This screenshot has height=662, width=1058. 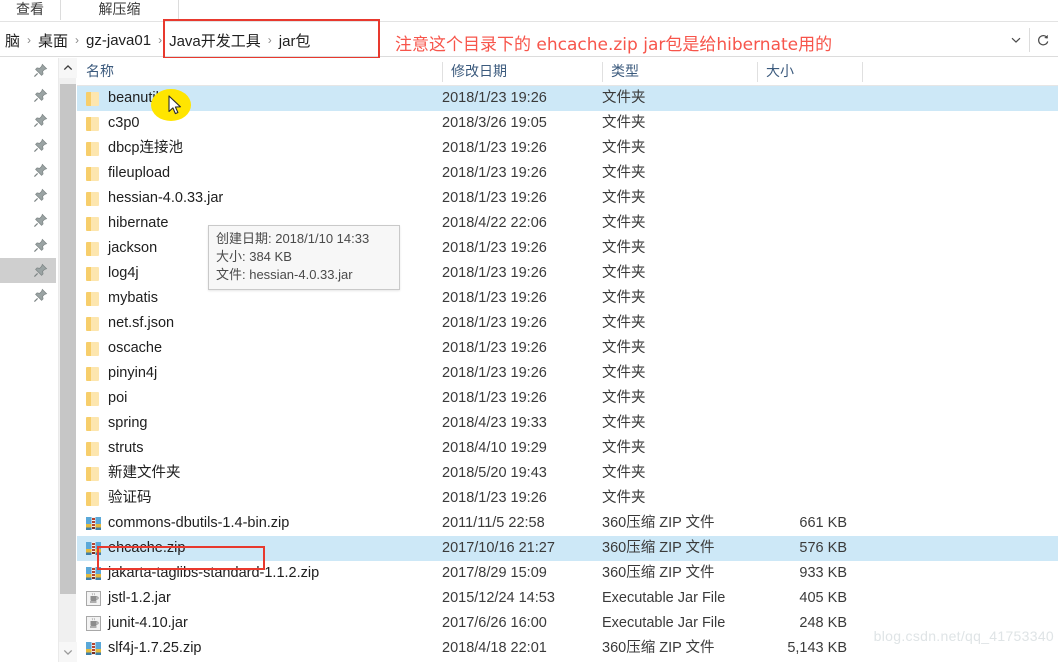 What do you see at coordinates (614, 45) in the screenshot?
I see `annotation-text: 注意这个目录下的 ehcache.zip jar包是给hibernate用的` at bounding box center [614, 45].